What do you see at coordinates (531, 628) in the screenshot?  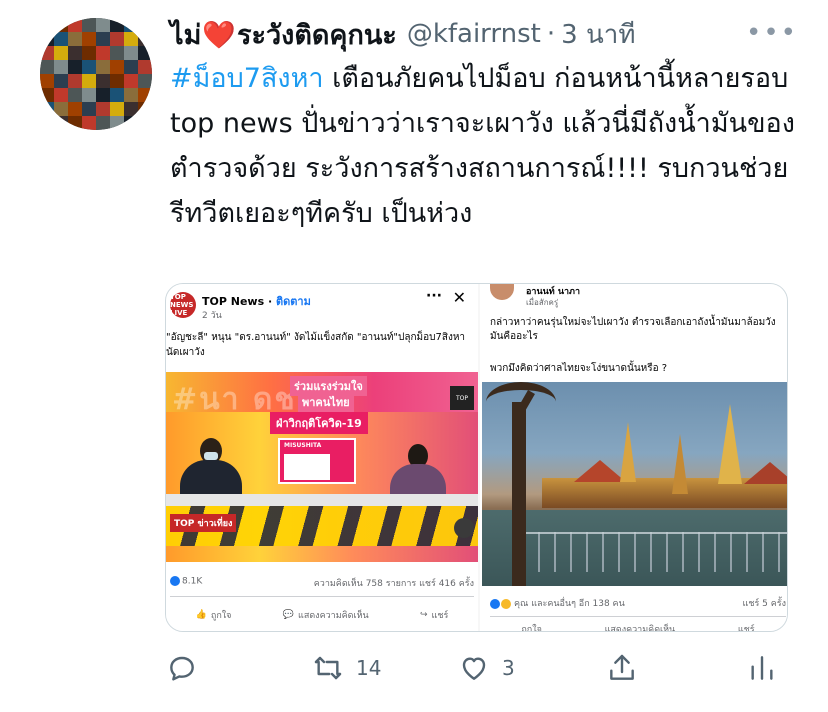 I see `fb-like-action: ถูกใจ` at bounding box center [531, 628].